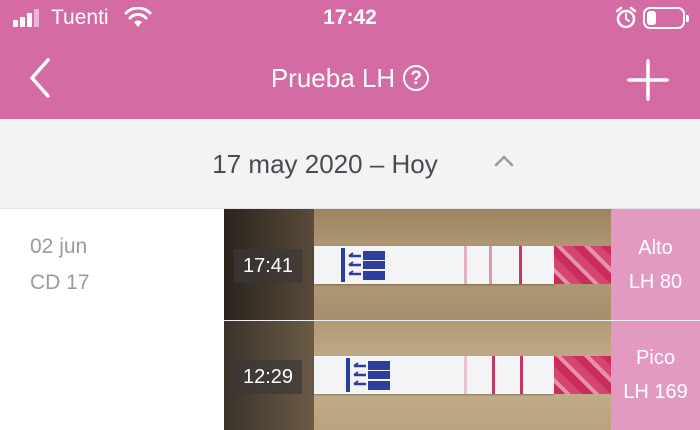  Describe the element at coordinates (666, 18) in the screenshot. I see `battery-icon` at that location.